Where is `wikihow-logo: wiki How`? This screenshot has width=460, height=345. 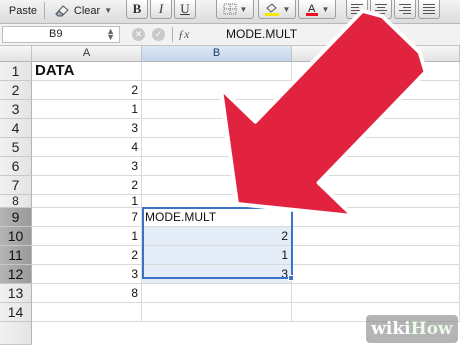
wikihow-logo: wiki How is located at coordinates (412, 329).